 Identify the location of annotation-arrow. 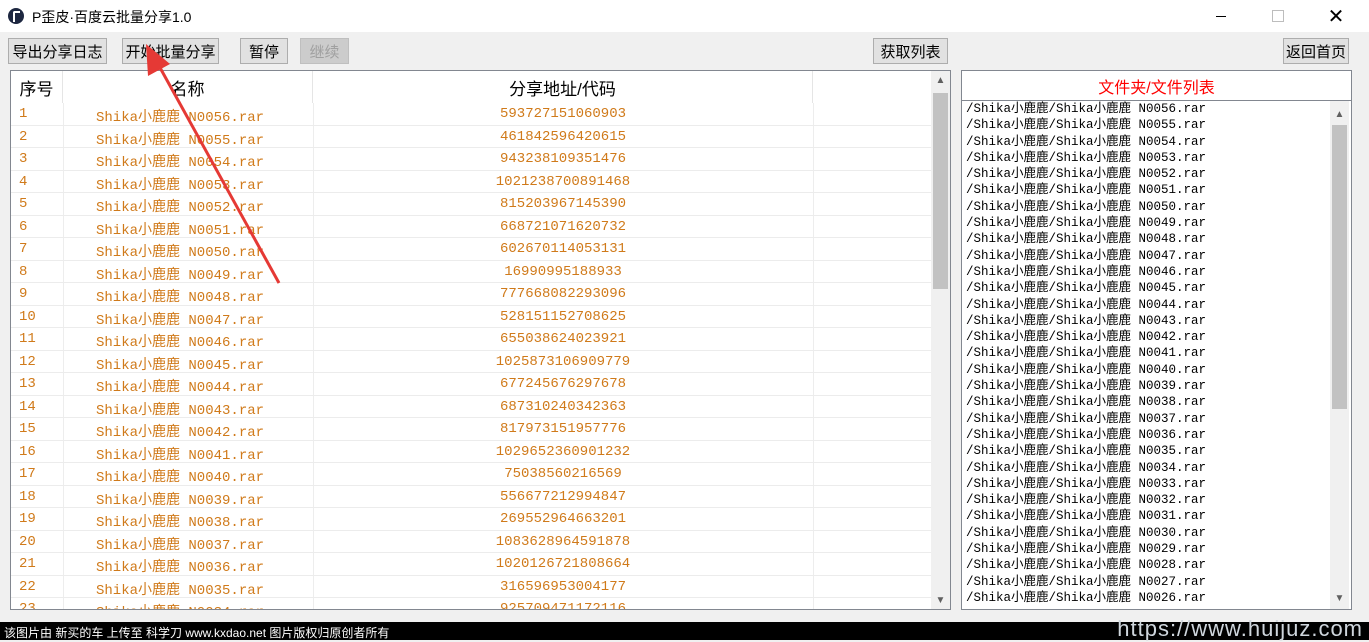
(213, 164).